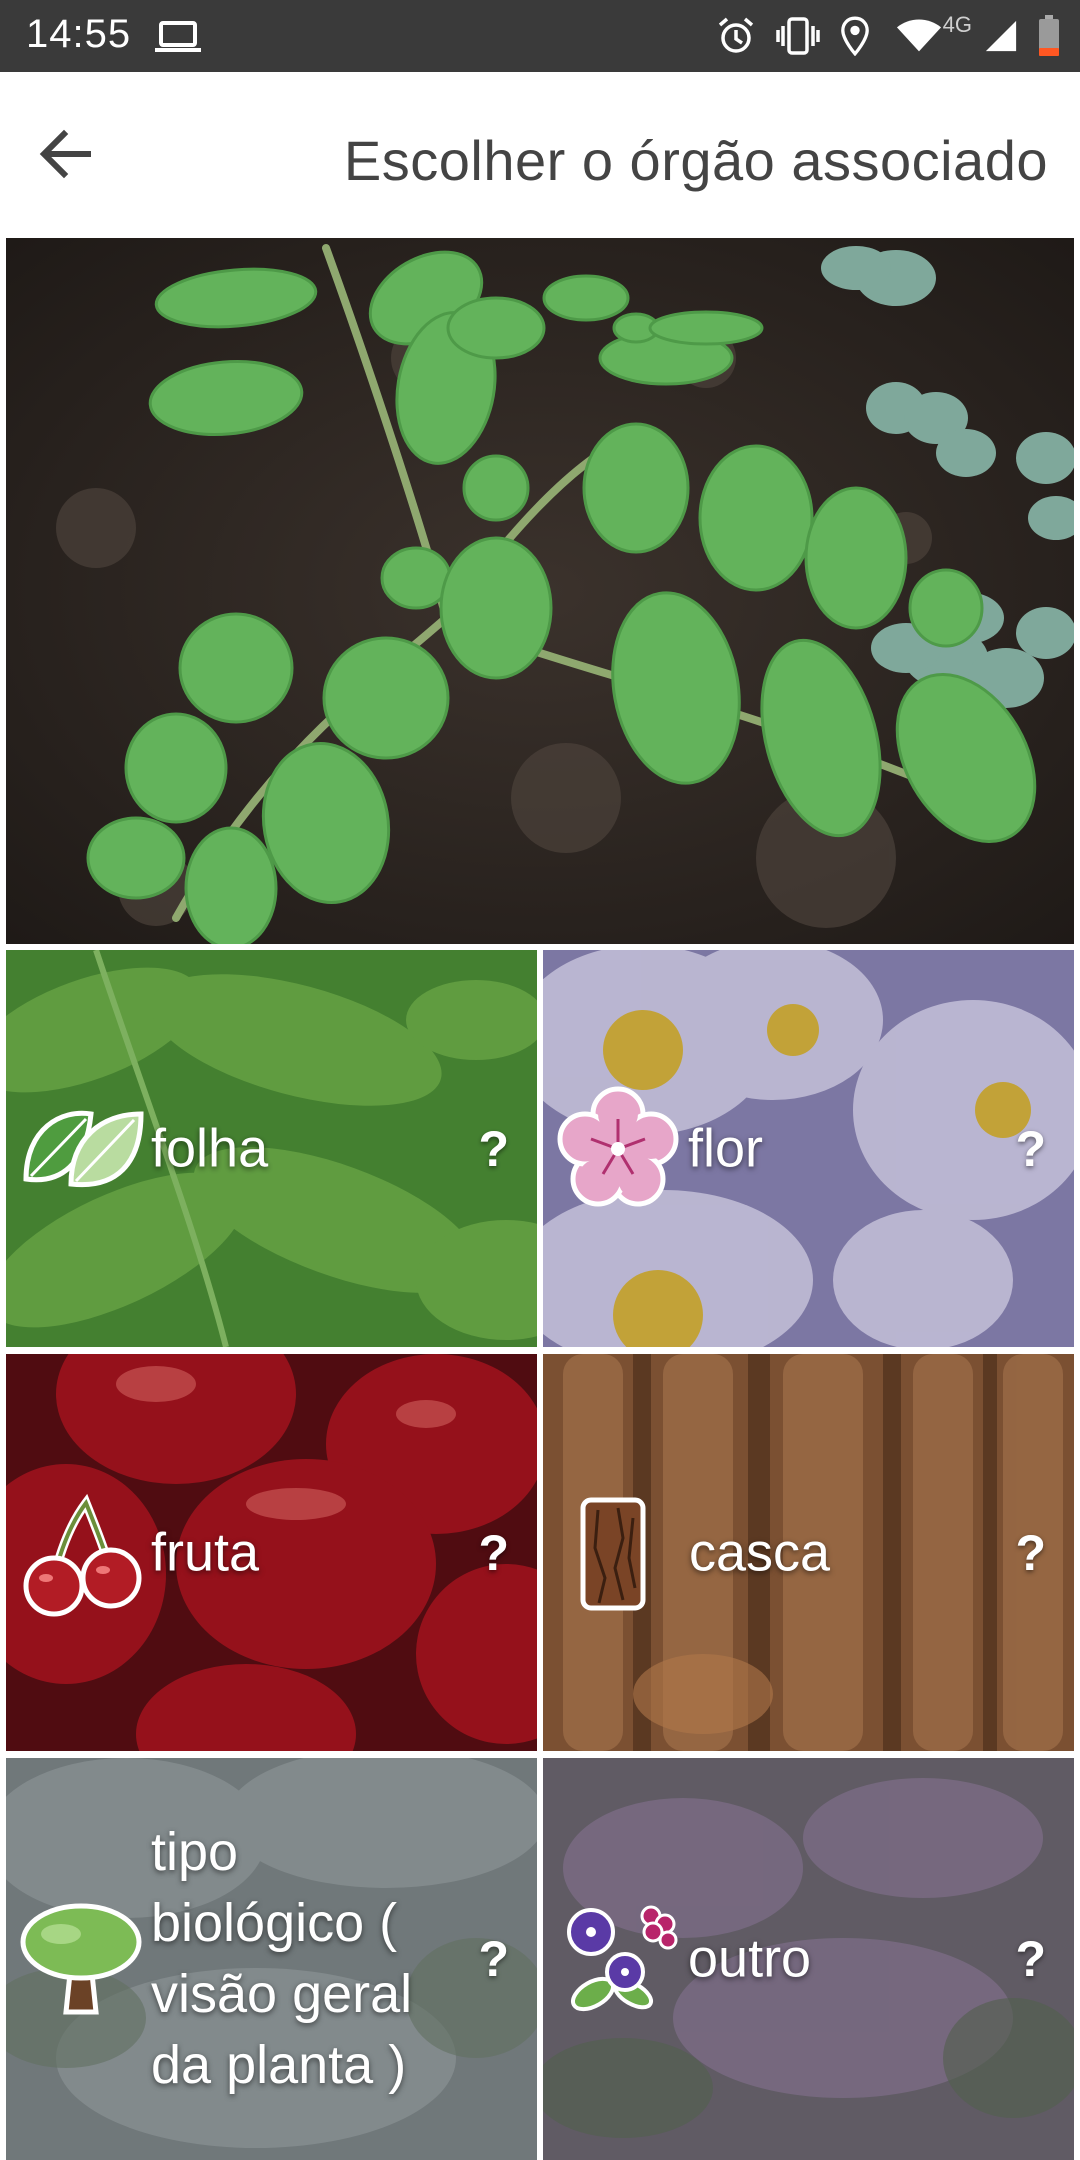  What do you see at coordinates (618, 1959) in the screenshot?
I see `flowers-icon` at bounding box center [618, 1959].